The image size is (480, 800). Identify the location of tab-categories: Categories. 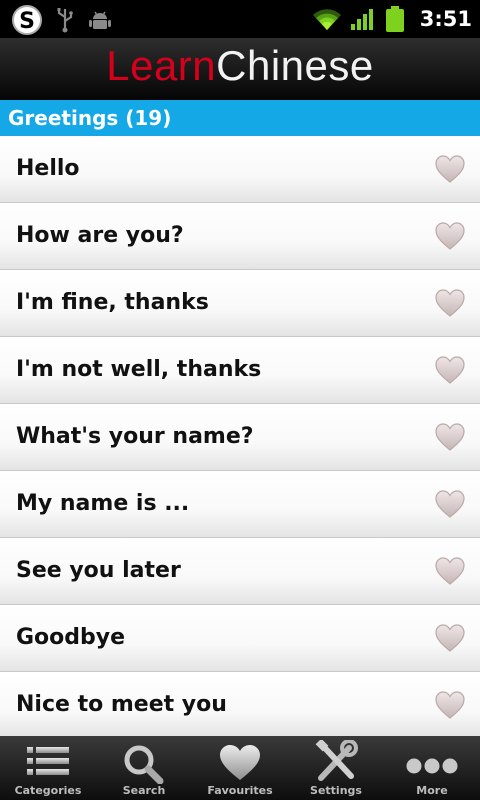
(48, 768).